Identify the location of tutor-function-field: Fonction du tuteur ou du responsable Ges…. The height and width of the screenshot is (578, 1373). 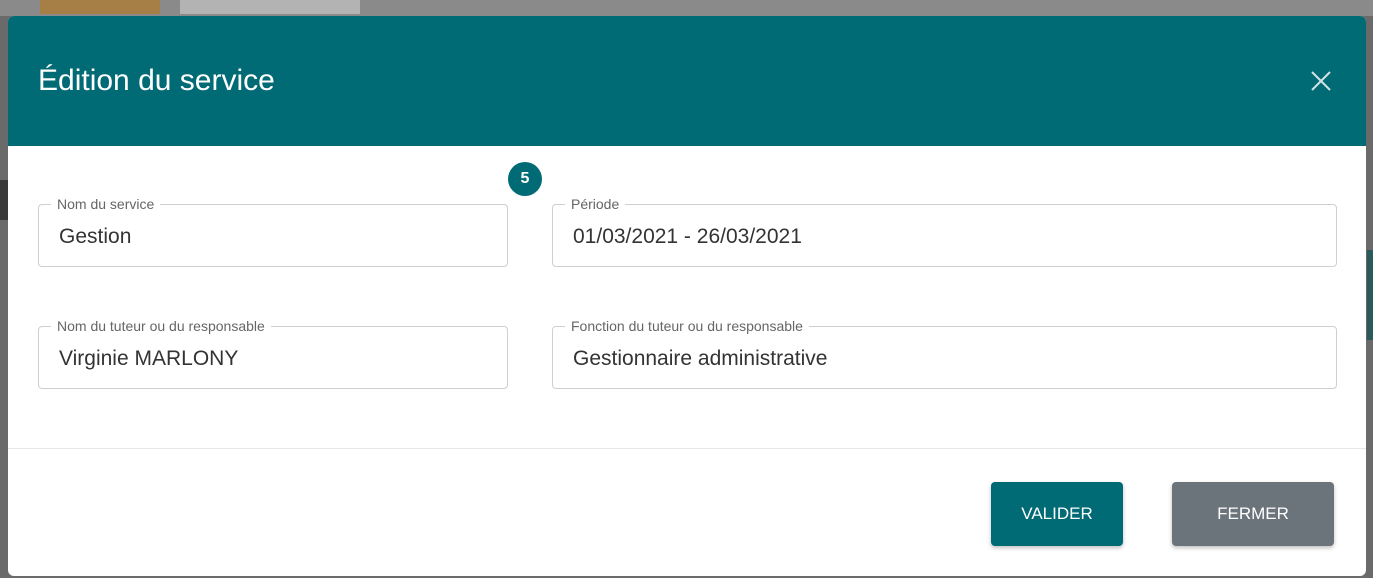
(944, 353).